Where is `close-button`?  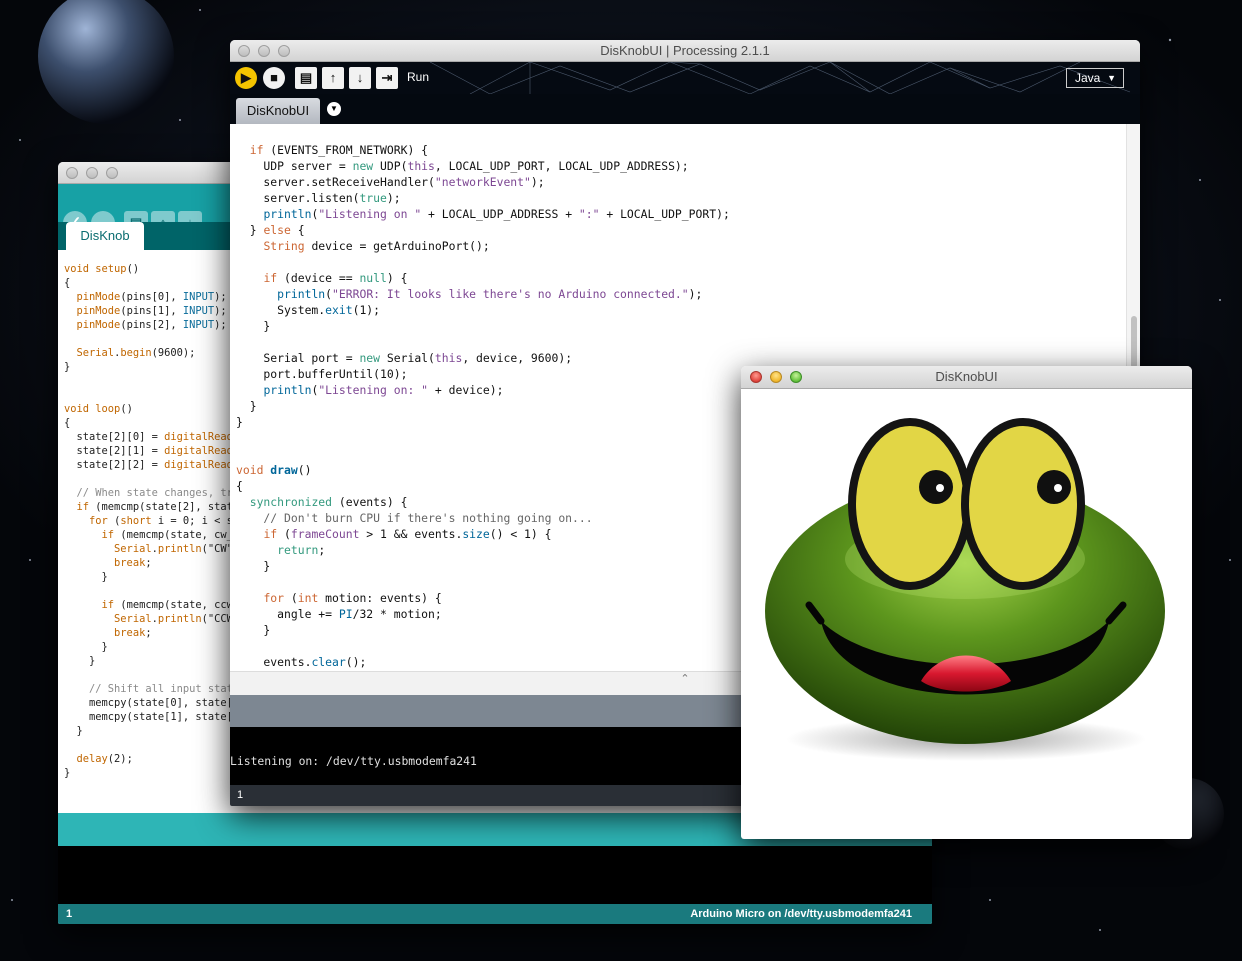 close-button is located at coordinates (72, 173).